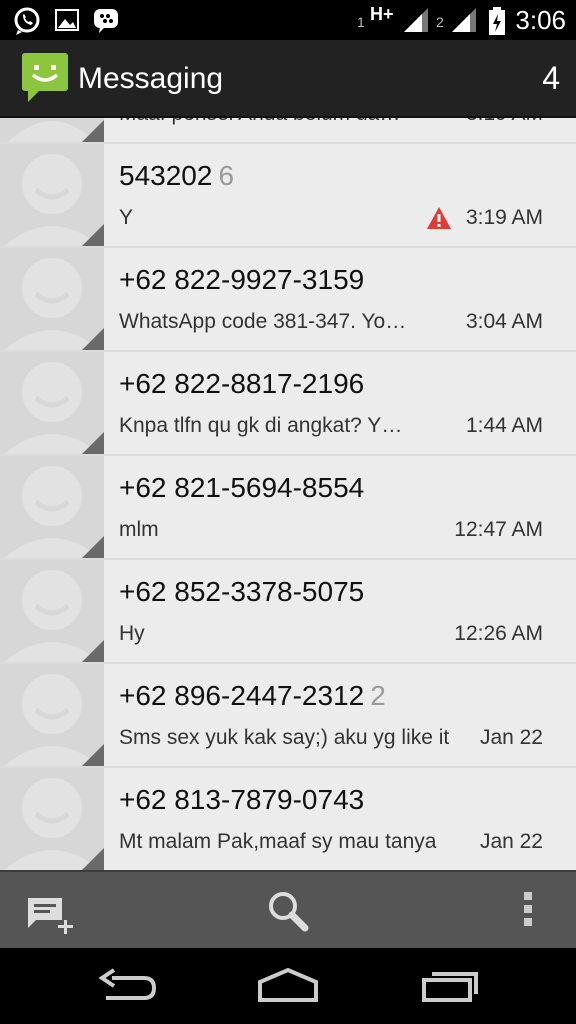 Image resolution: width=576 pixels, height=1024 pixels. What do you see at coordinates (551, 78) in the screenshot?
I see `unread-count: 4` at bounding box center [551, 78].